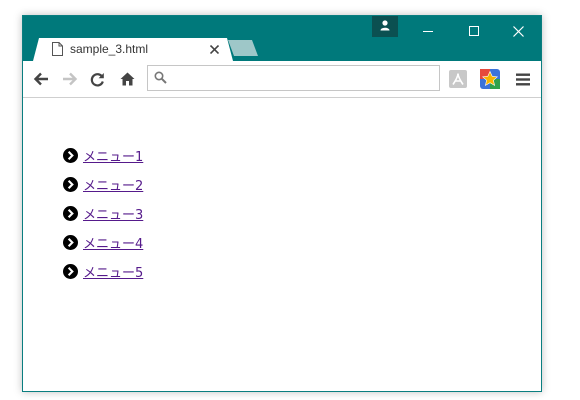 This screenshot has height=400, width=580. Describe the element at coordinates (282, 38) in the screenshot. I see `title-bar: sample_3.html` at that location.